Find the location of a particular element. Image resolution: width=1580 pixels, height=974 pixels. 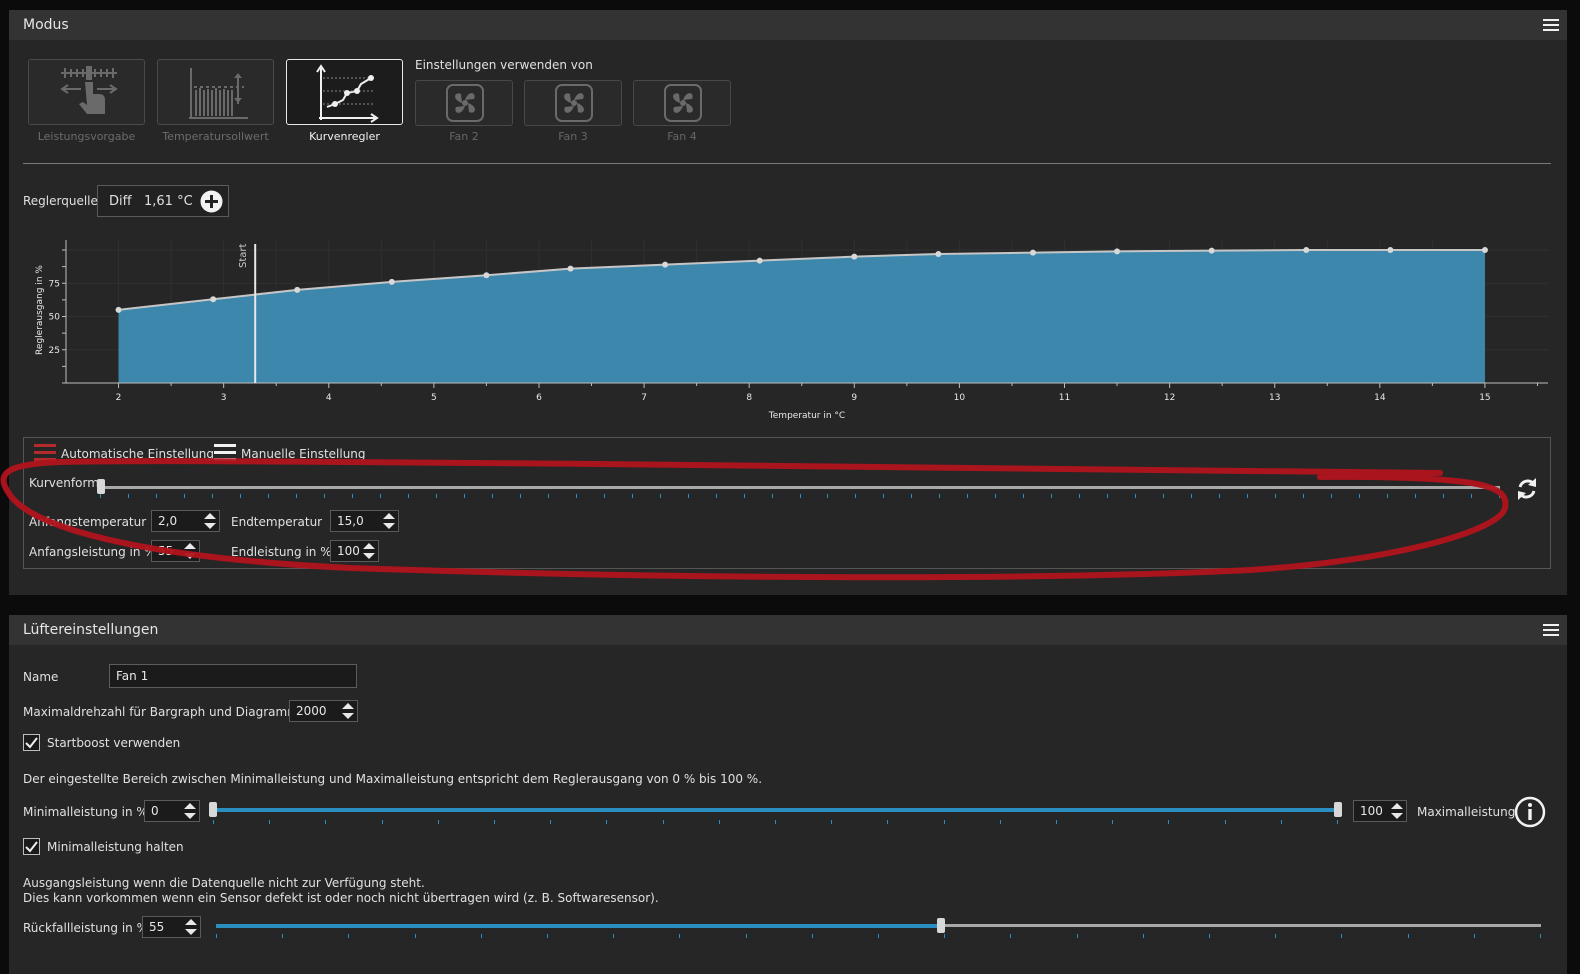

hold-min-checkbox is located at coordinates (31, 846).